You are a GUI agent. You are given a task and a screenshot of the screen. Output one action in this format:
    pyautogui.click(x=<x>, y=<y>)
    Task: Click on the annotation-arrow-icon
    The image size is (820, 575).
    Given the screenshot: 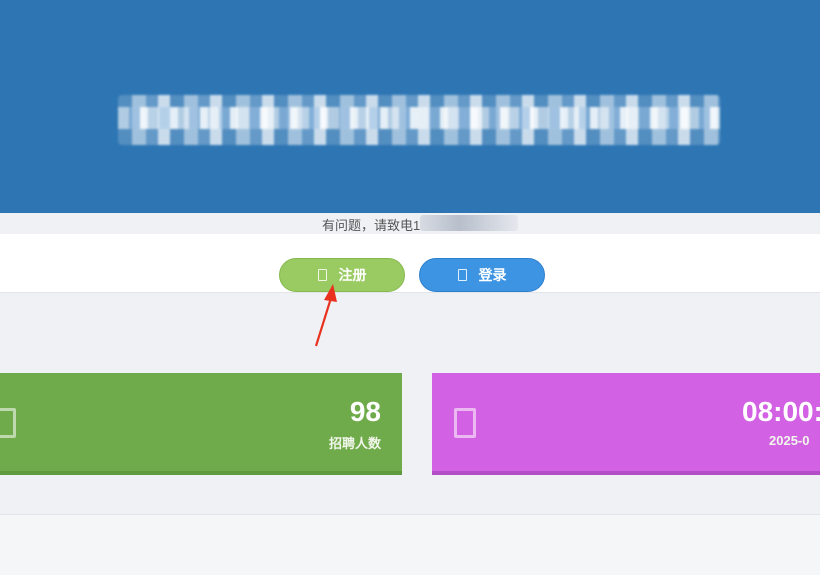 What is the action you would take?
    pyautogui.click(x=325, y=315)
    